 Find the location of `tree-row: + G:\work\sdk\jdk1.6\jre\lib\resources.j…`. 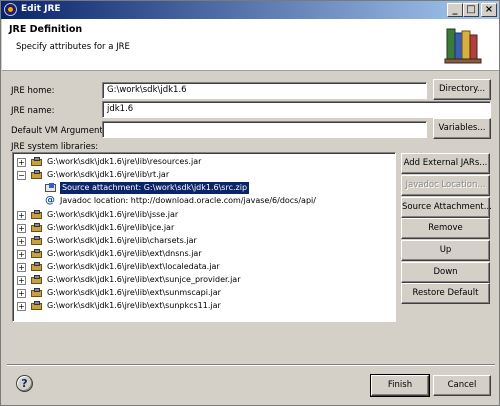

tree-row: + G:\work\sdk\jdk1.6\jre\lib\resources.j… is located at coordinates (202, 162).